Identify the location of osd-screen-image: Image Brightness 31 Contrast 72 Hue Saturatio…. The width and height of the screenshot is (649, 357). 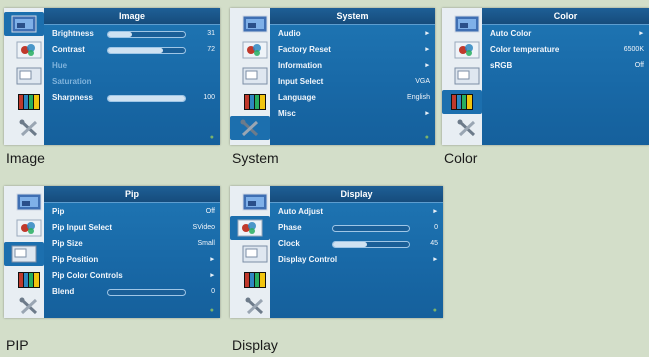
(112, 76).